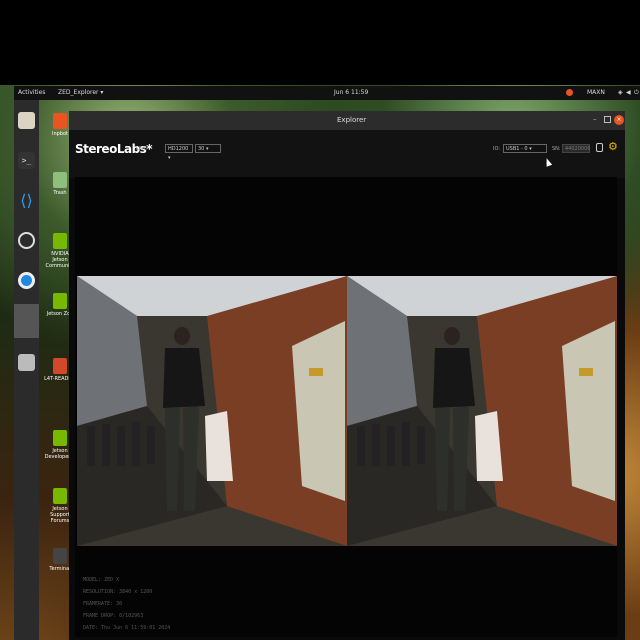 This screenshot has width=640, height=640. I want to click on io-label: IO:, so click(497, 149).